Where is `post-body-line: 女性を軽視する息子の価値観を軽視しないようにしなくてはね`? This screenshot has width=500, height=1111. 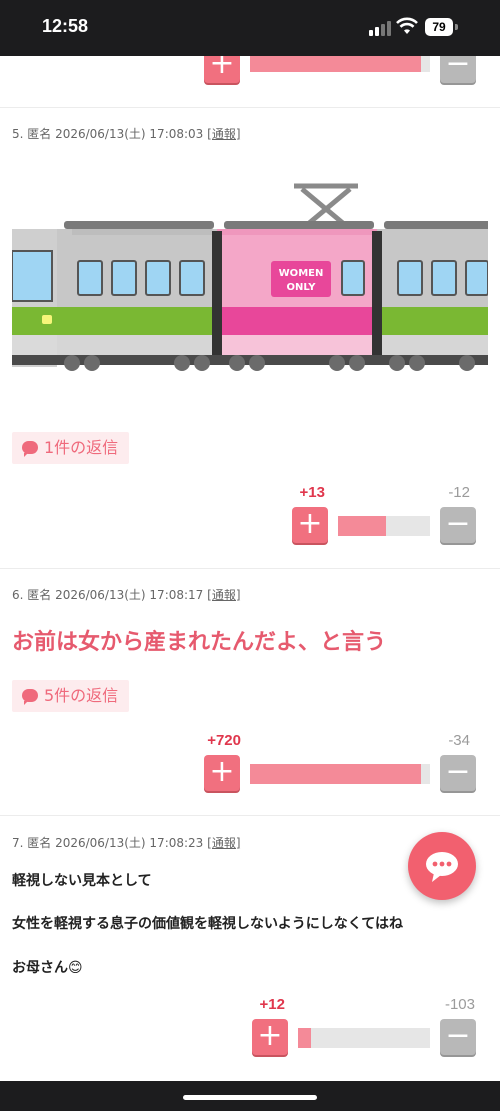
post-body-line: 女性を軽視する息子の価値観を軽視しないようにしなくてはね is located at coordinates (208, 924).